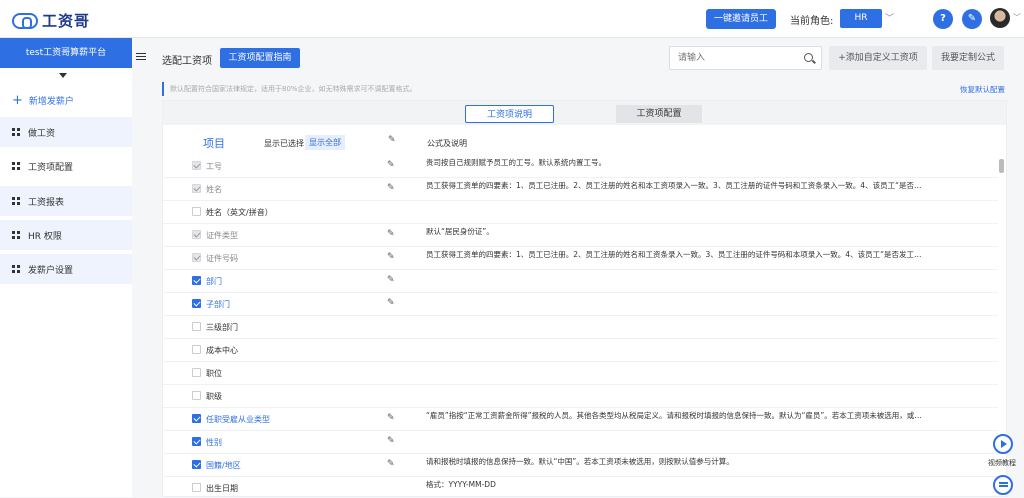 The width and height of the screenshot is (1024, 498). What do you see at coordinates (325, 142) in the screenshot?
I see `show-all-filter: 显示全部` at bounding box center [325, 142].